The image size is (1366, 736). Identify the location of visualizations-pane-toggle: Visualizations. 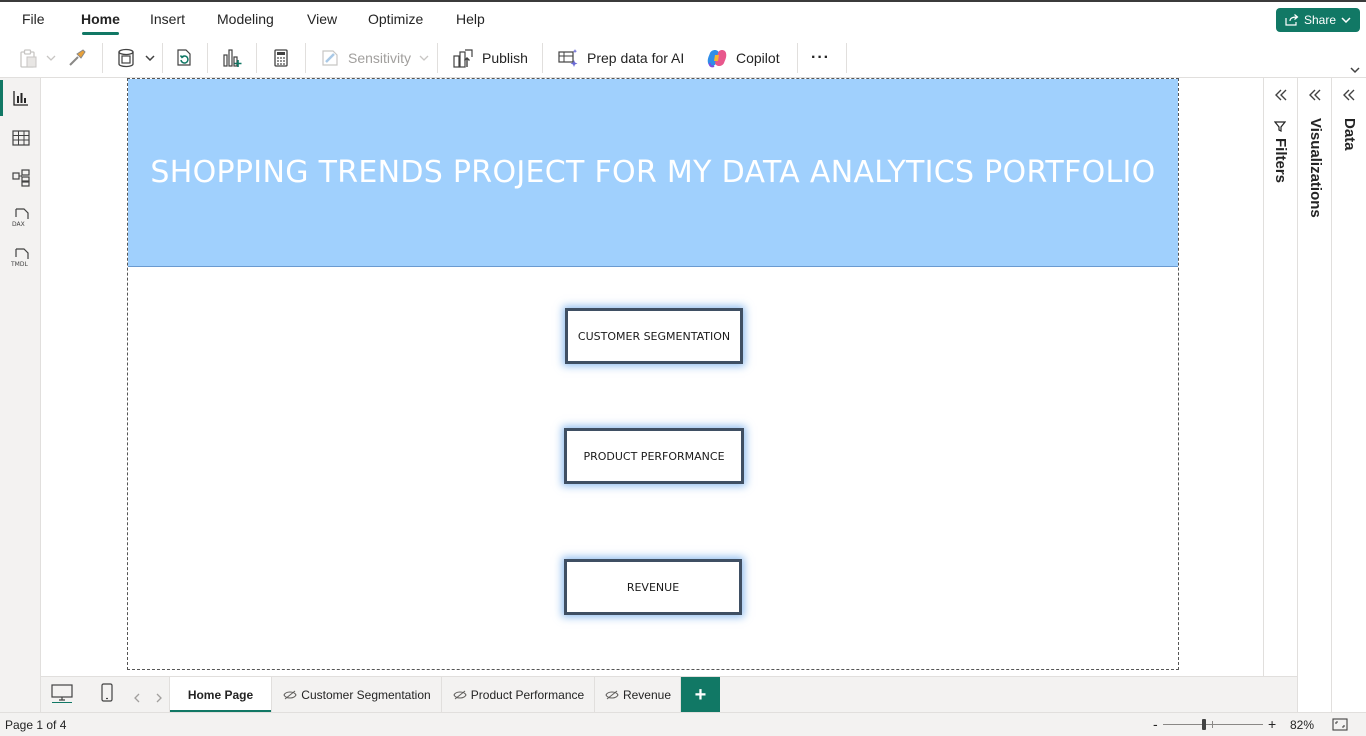
(1315, 168).